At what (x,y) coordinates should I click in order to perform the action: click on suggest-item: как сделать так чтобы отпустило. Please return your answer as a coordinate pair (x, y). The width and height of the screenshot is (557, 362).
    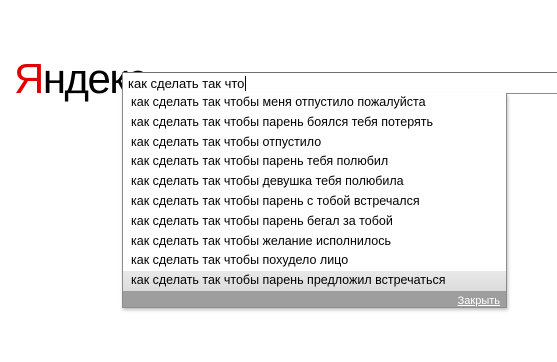
    Looking at the image, I should click on (314, 143).